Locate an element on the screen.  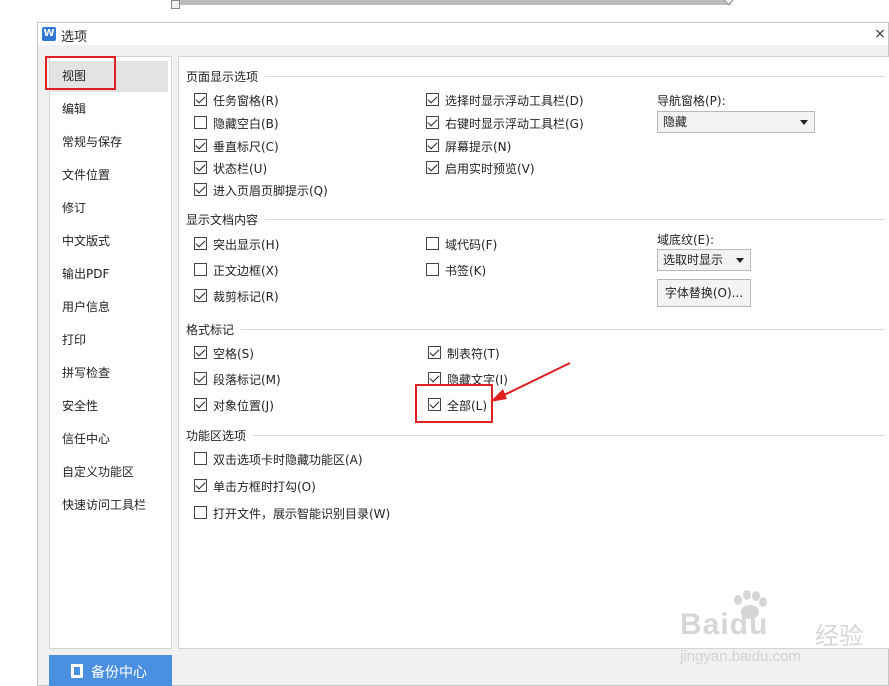
field-shading-select: 选取时显示 is located at coordinates (704, 260).